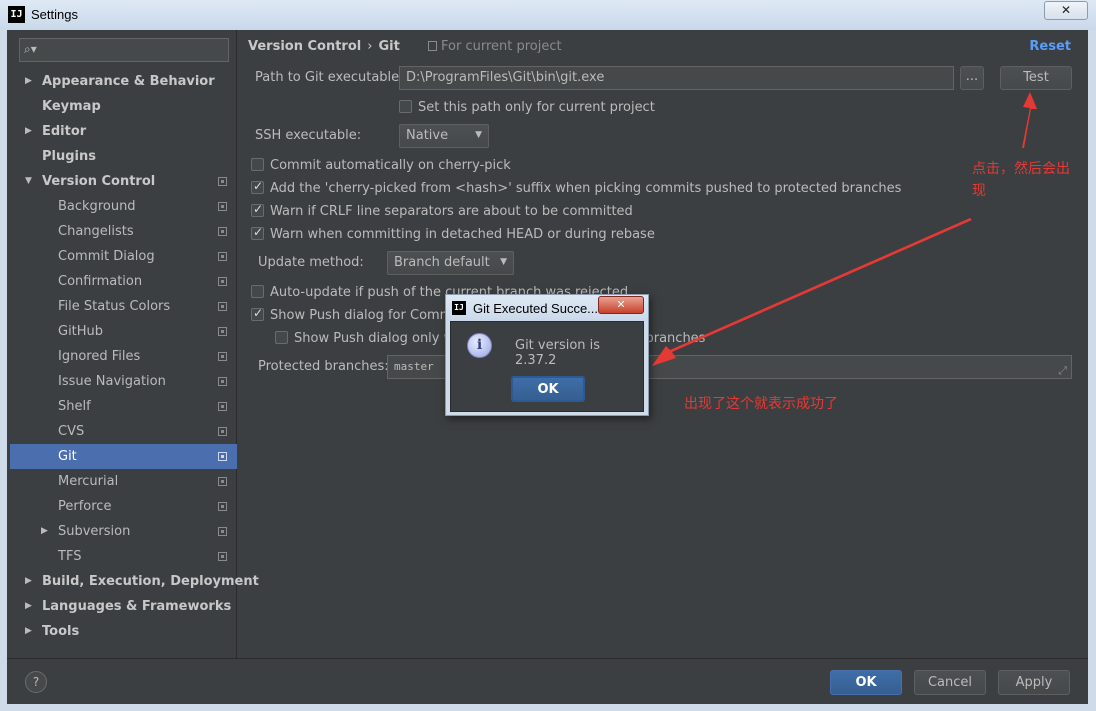 This screenshot has height=711, width=1096. Describe the element at coordinates (123, 481) in the screenshot. I see `sidebar-item-mercurial: Mercurial` at that location.